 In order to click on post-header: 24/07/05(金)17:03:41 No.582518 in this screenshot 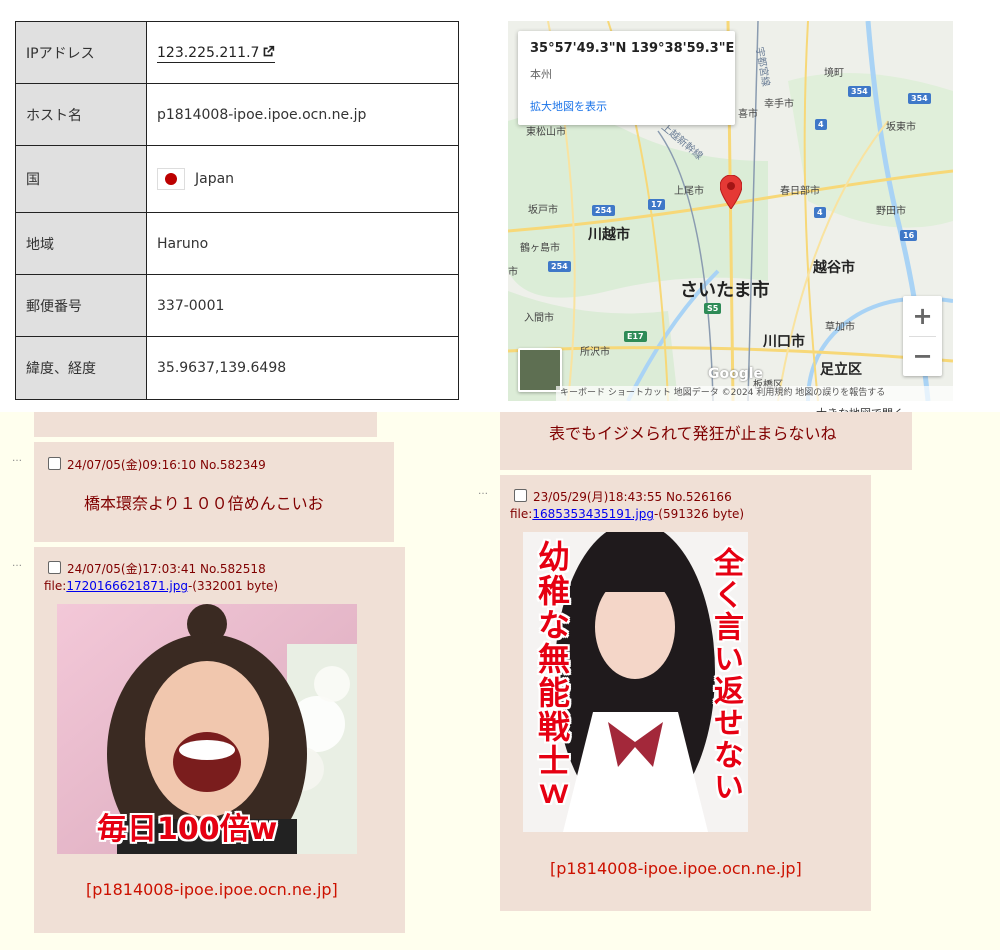, I will do `click(157, 568)`.